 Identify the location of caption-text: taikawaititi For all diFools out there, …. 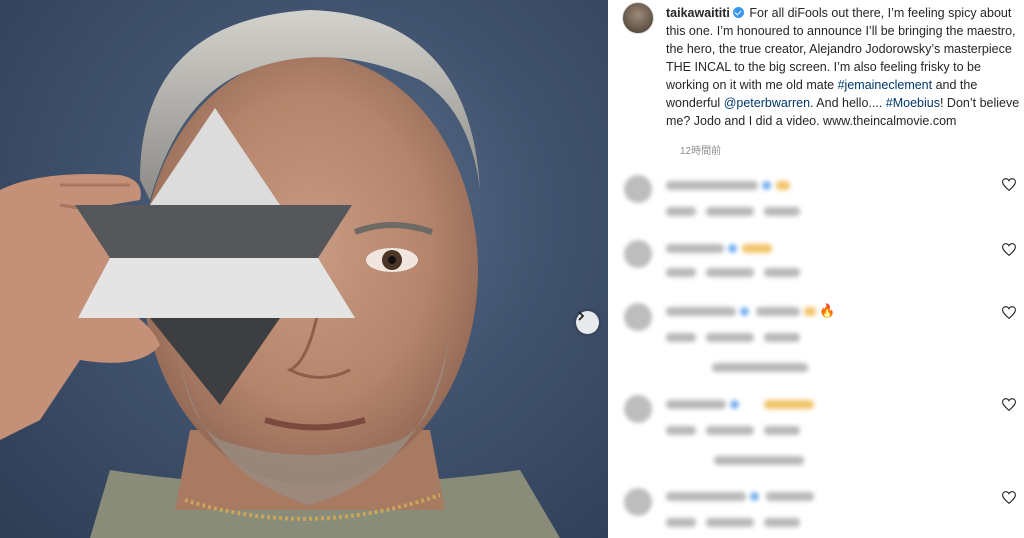
(844, 67).